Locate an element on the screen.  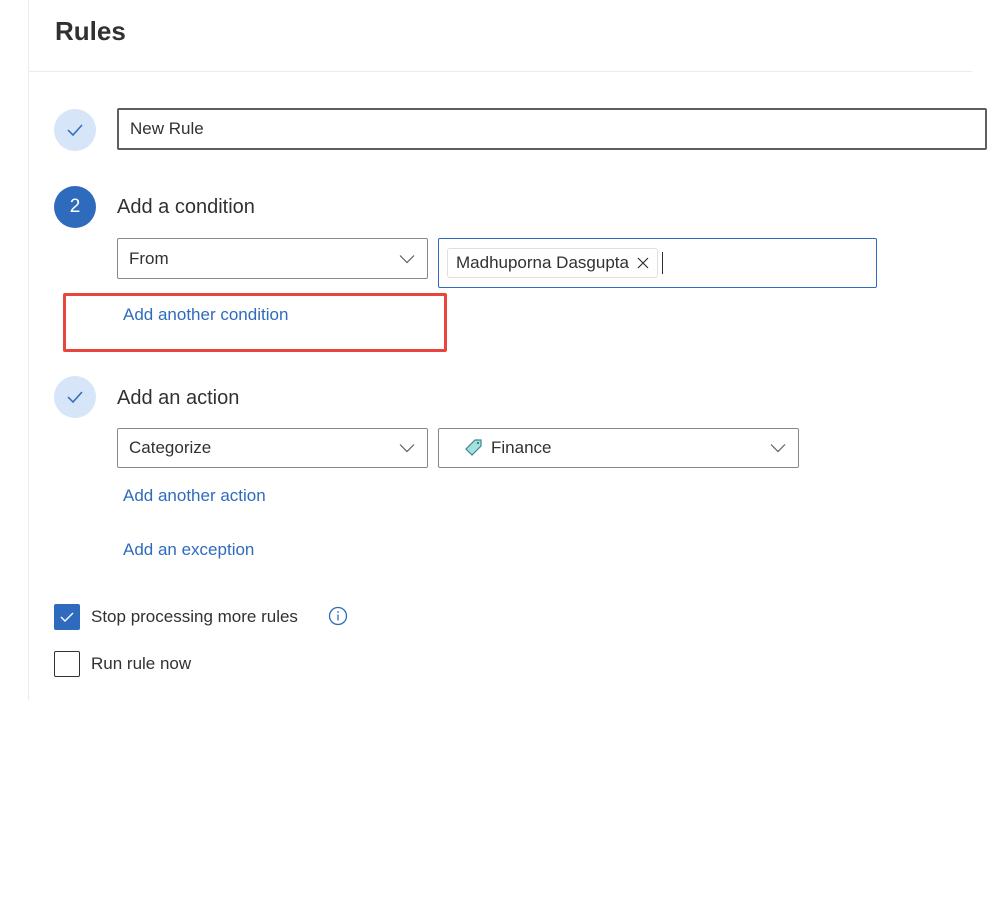
header-divider is located at coordinates (500, 71).